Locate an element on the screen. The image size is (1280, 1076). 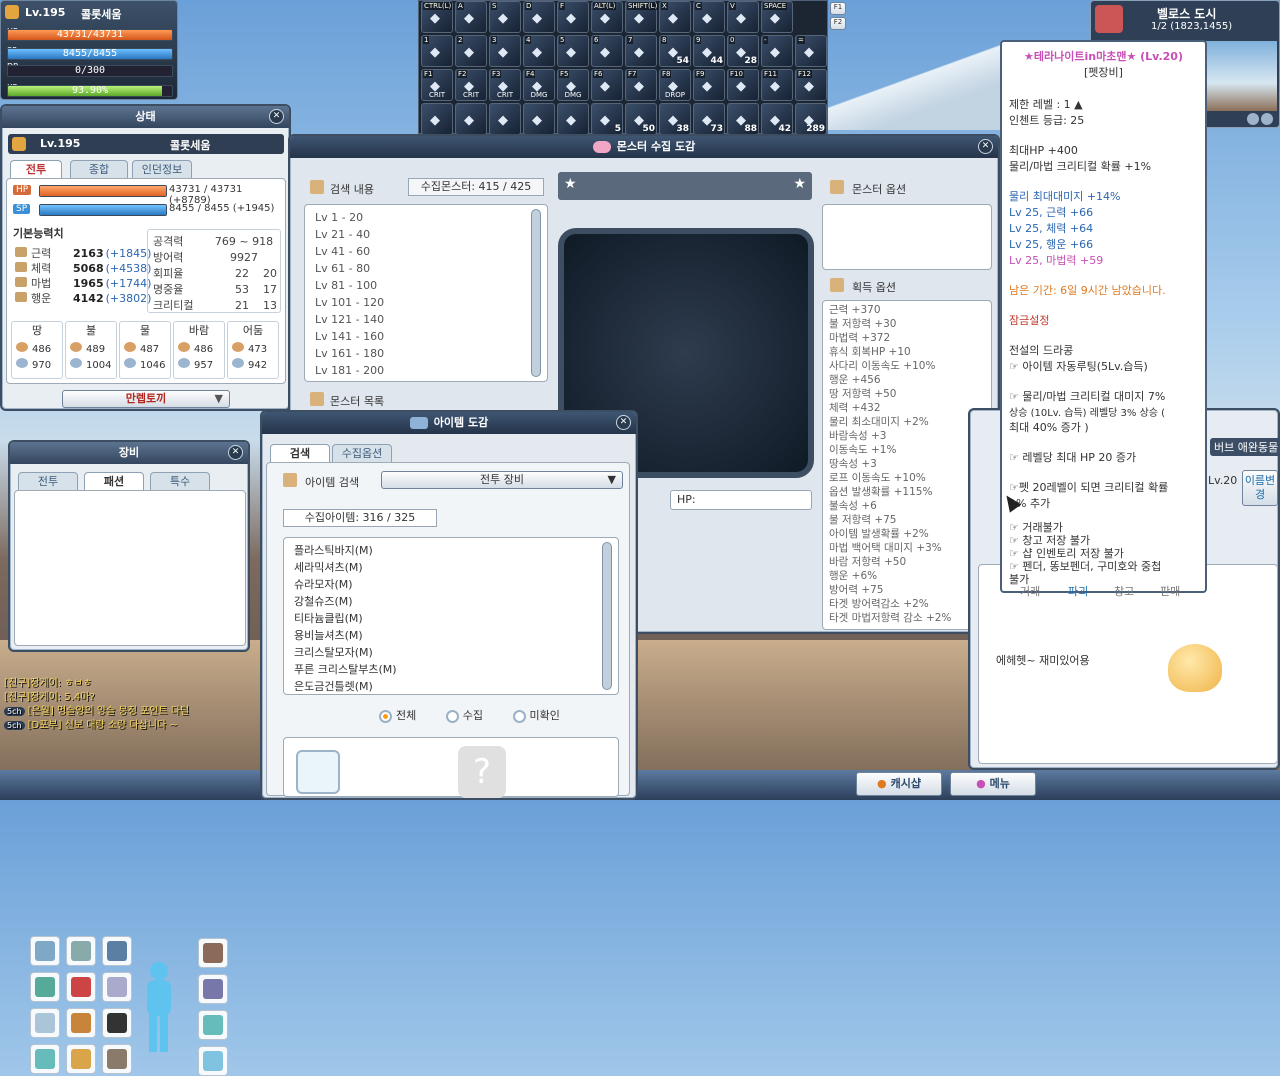
skill-slot: F1 ◆ CRIT is located at coordinates (437, 85).